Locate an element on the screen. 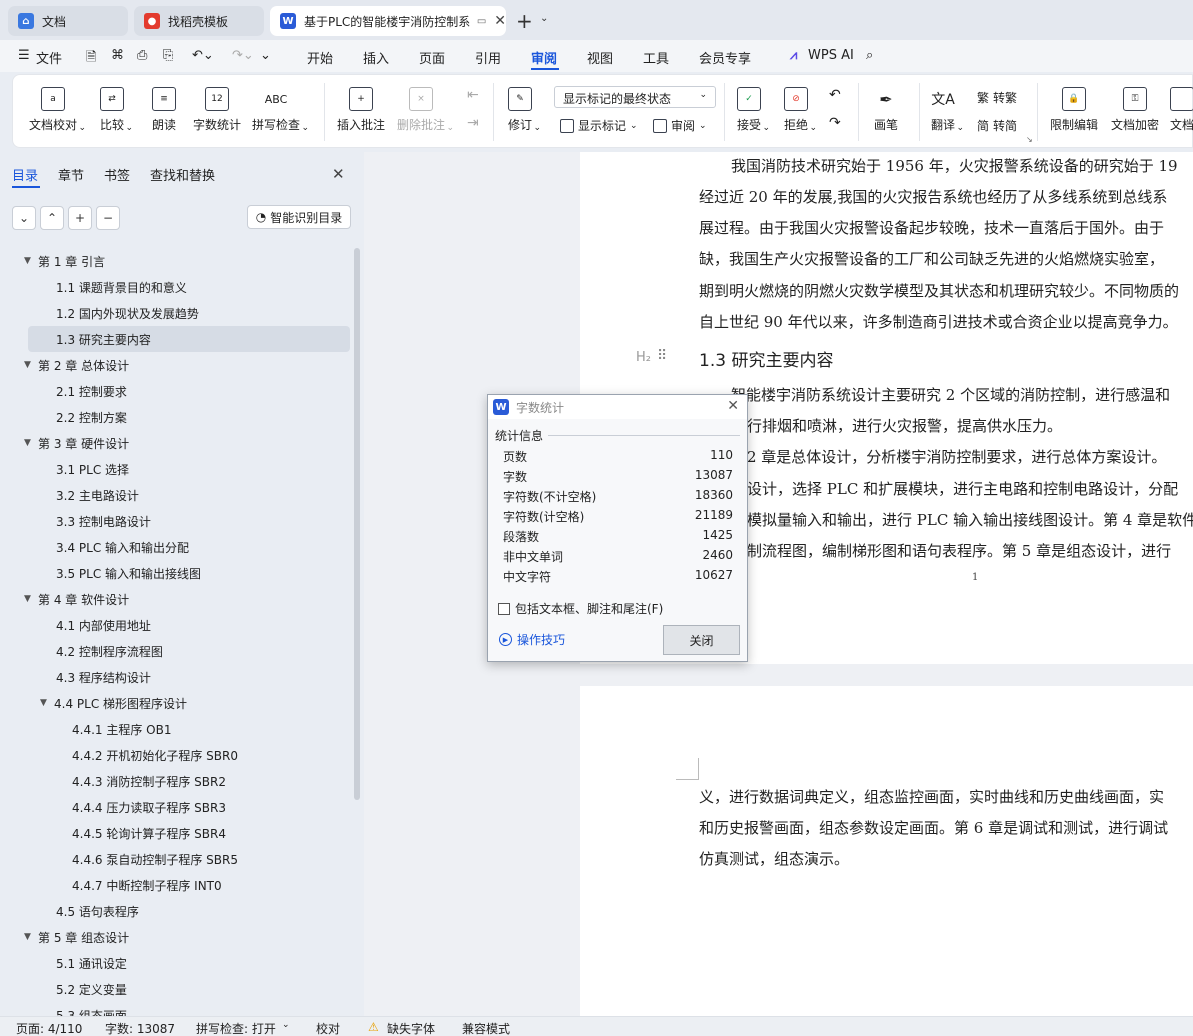  translate-button: 文A 翻译 ⌄ is located at coordinates (947, 110).